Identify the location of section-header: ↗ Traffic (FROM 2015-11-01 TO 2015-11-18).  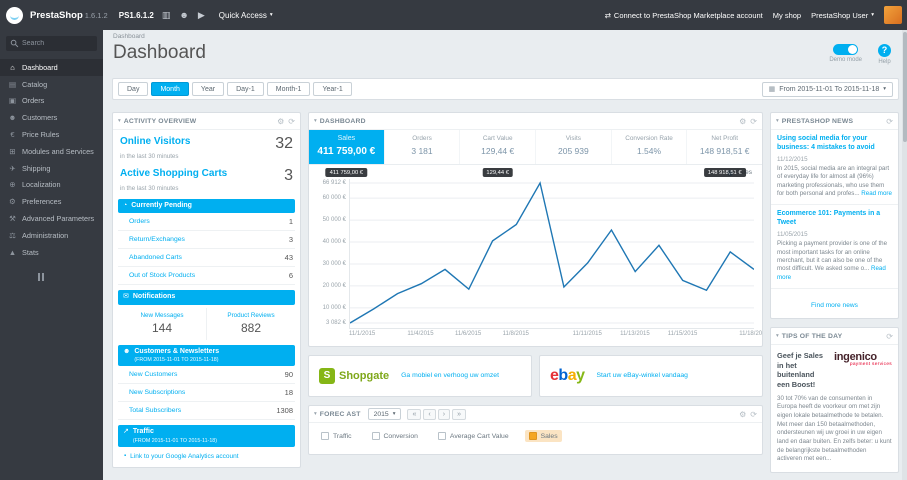
(206, 436).